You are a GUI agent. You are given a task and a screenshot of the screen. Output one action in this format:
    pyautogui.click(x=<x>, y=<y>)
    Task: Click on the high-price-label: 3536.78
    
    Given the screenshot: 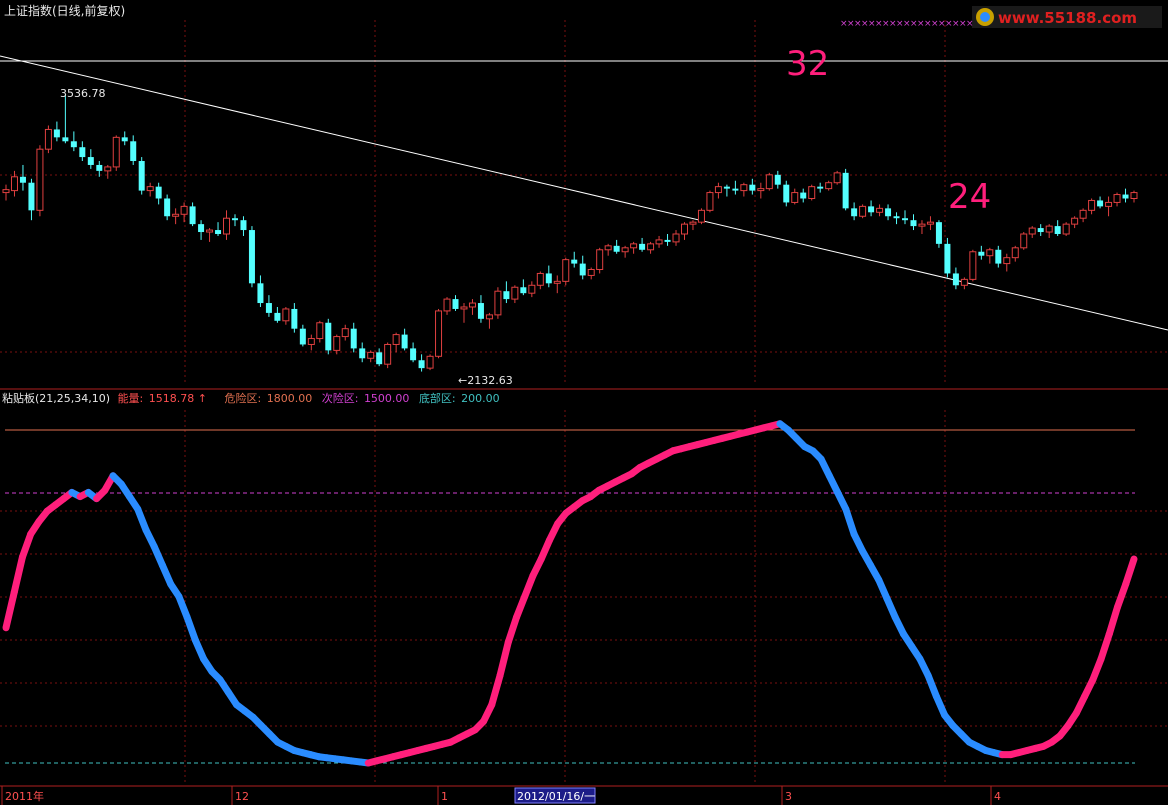 What is the action you would take?
    pyautogui.click(x=83, y=93)
    